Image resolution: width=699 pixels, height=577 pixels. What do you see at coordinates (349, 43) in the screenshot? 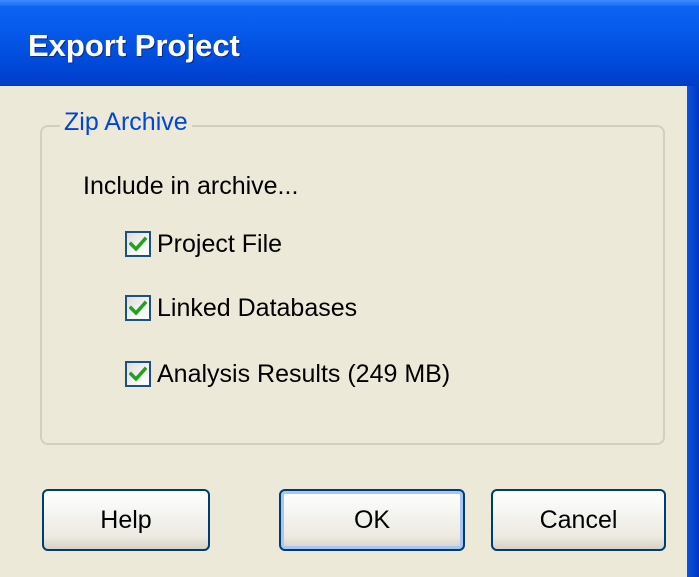
I see `title-bar: Export Project` at bounding box center [349, 43].